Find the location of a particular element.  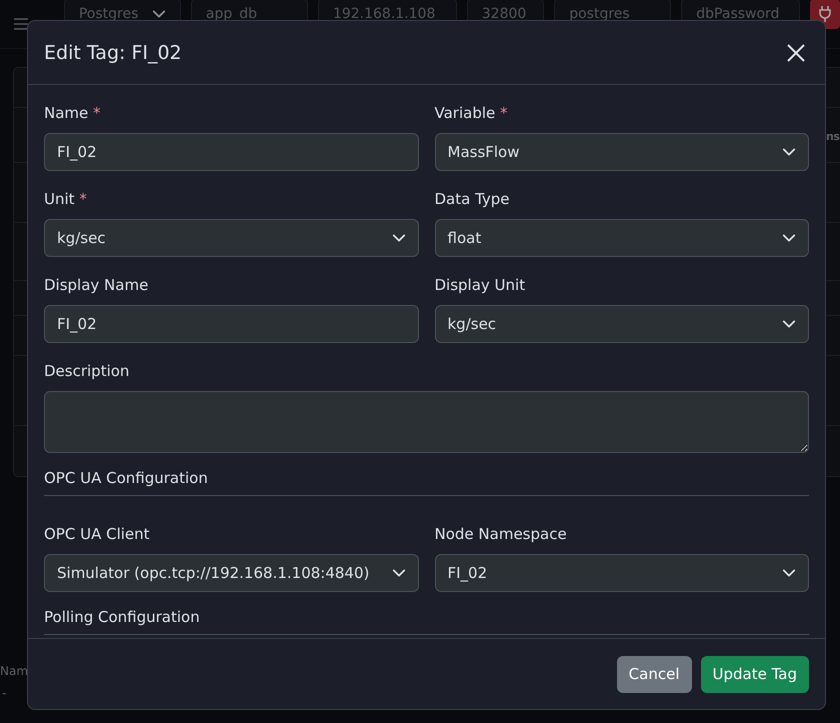

field-label: Name * is located at coordinates (73, 113).